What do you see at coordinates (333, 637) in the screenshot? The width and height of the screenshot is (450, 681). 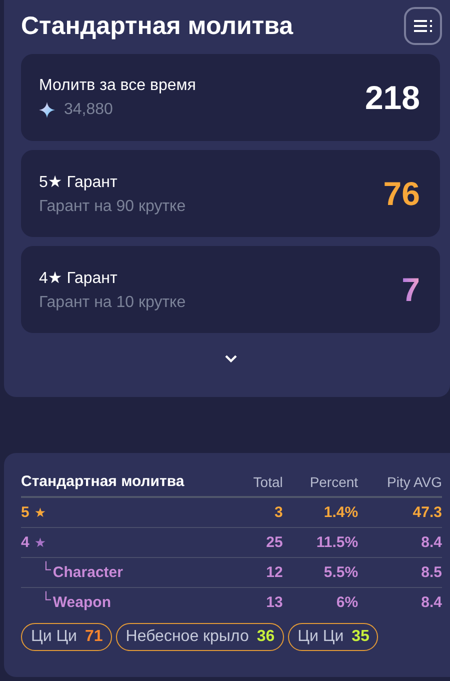 I see `character-chip: Ци Ци 35` at bounding box center [333, 637].